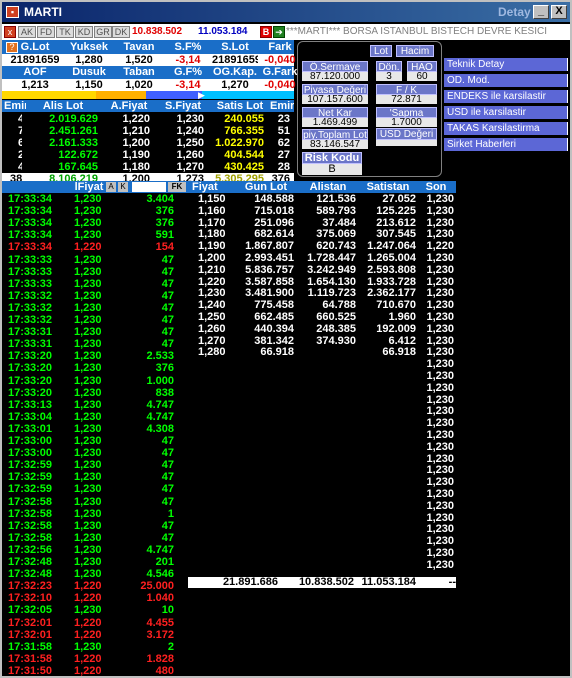  Describe the element at coordinates (335, 89) in the screenshot. I see `piyasa-label: Piyasa Değeri` at that location.